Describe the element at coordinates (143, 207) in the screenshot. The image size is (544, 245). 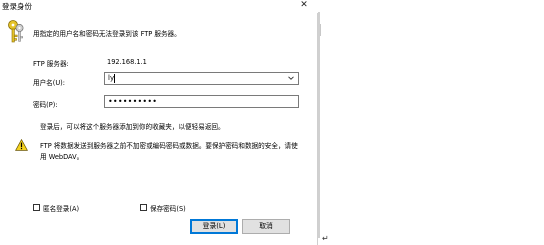
I see `save-password-checkbox` at that location.